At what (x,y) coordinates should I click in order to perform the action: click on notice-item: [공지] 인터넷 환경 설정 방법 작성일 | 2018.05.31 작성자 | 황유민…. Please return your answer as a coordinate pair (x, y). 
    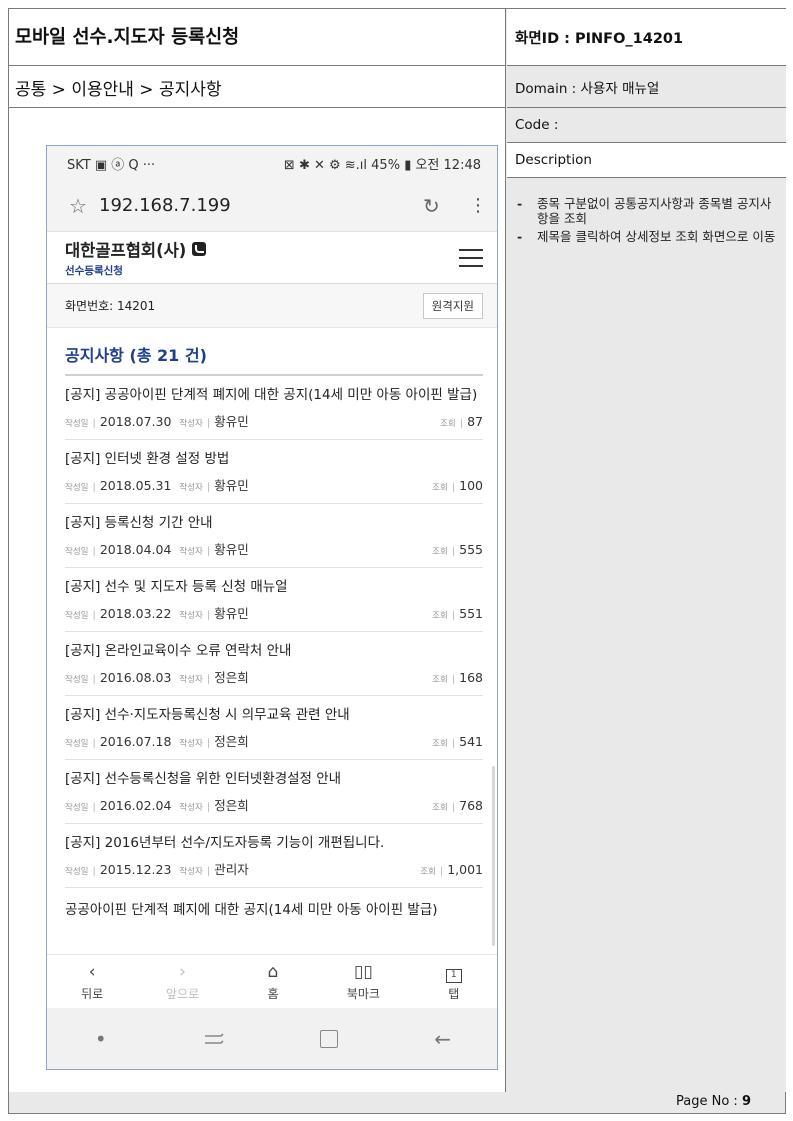
    Looking at the image, I should click on (274, 472).